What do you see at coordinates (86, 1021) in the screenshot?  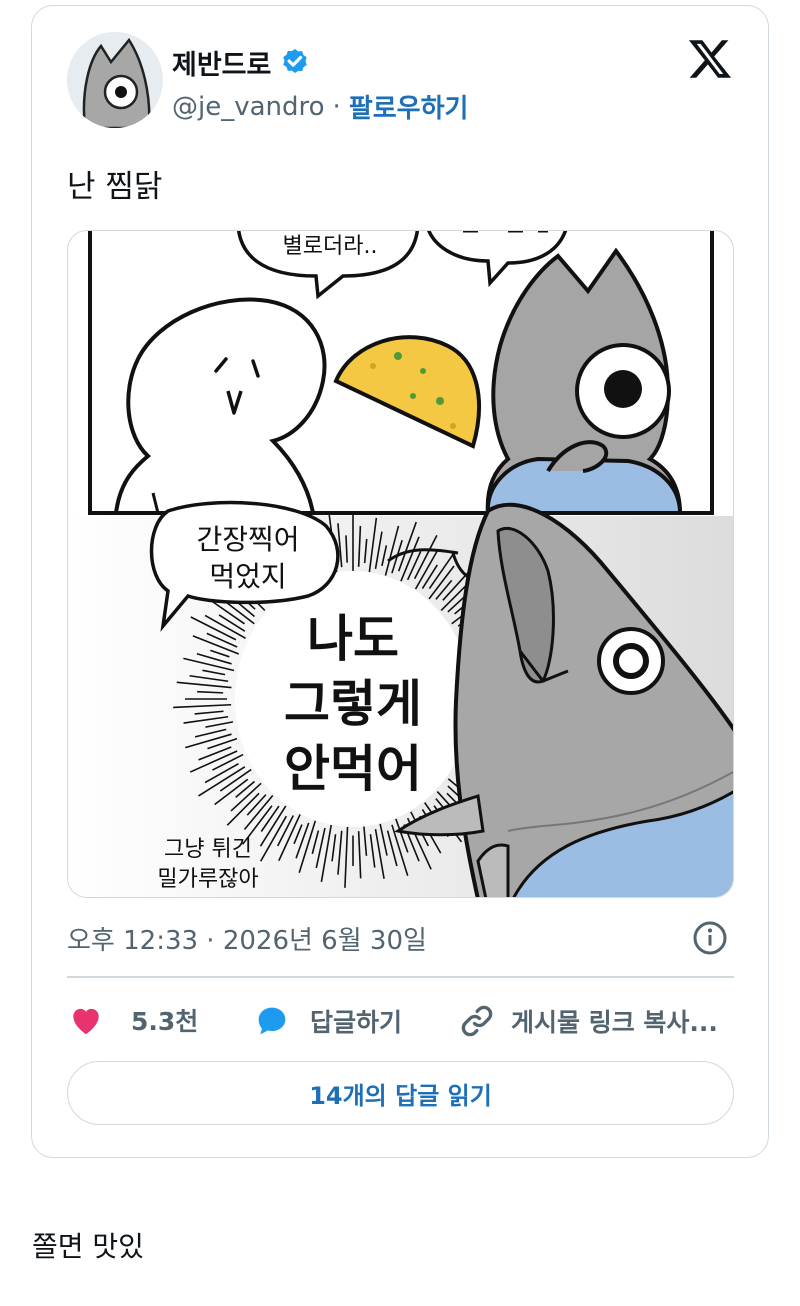 I see `heart-icon` at bounding box center [86, 1021].